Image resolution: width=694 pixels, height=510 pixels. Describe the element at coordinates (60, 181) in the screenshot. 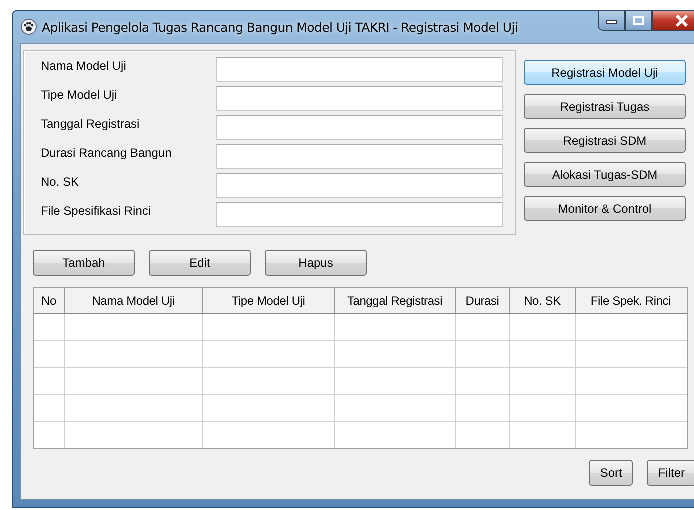

I see `field-label: No. SK` at that location.